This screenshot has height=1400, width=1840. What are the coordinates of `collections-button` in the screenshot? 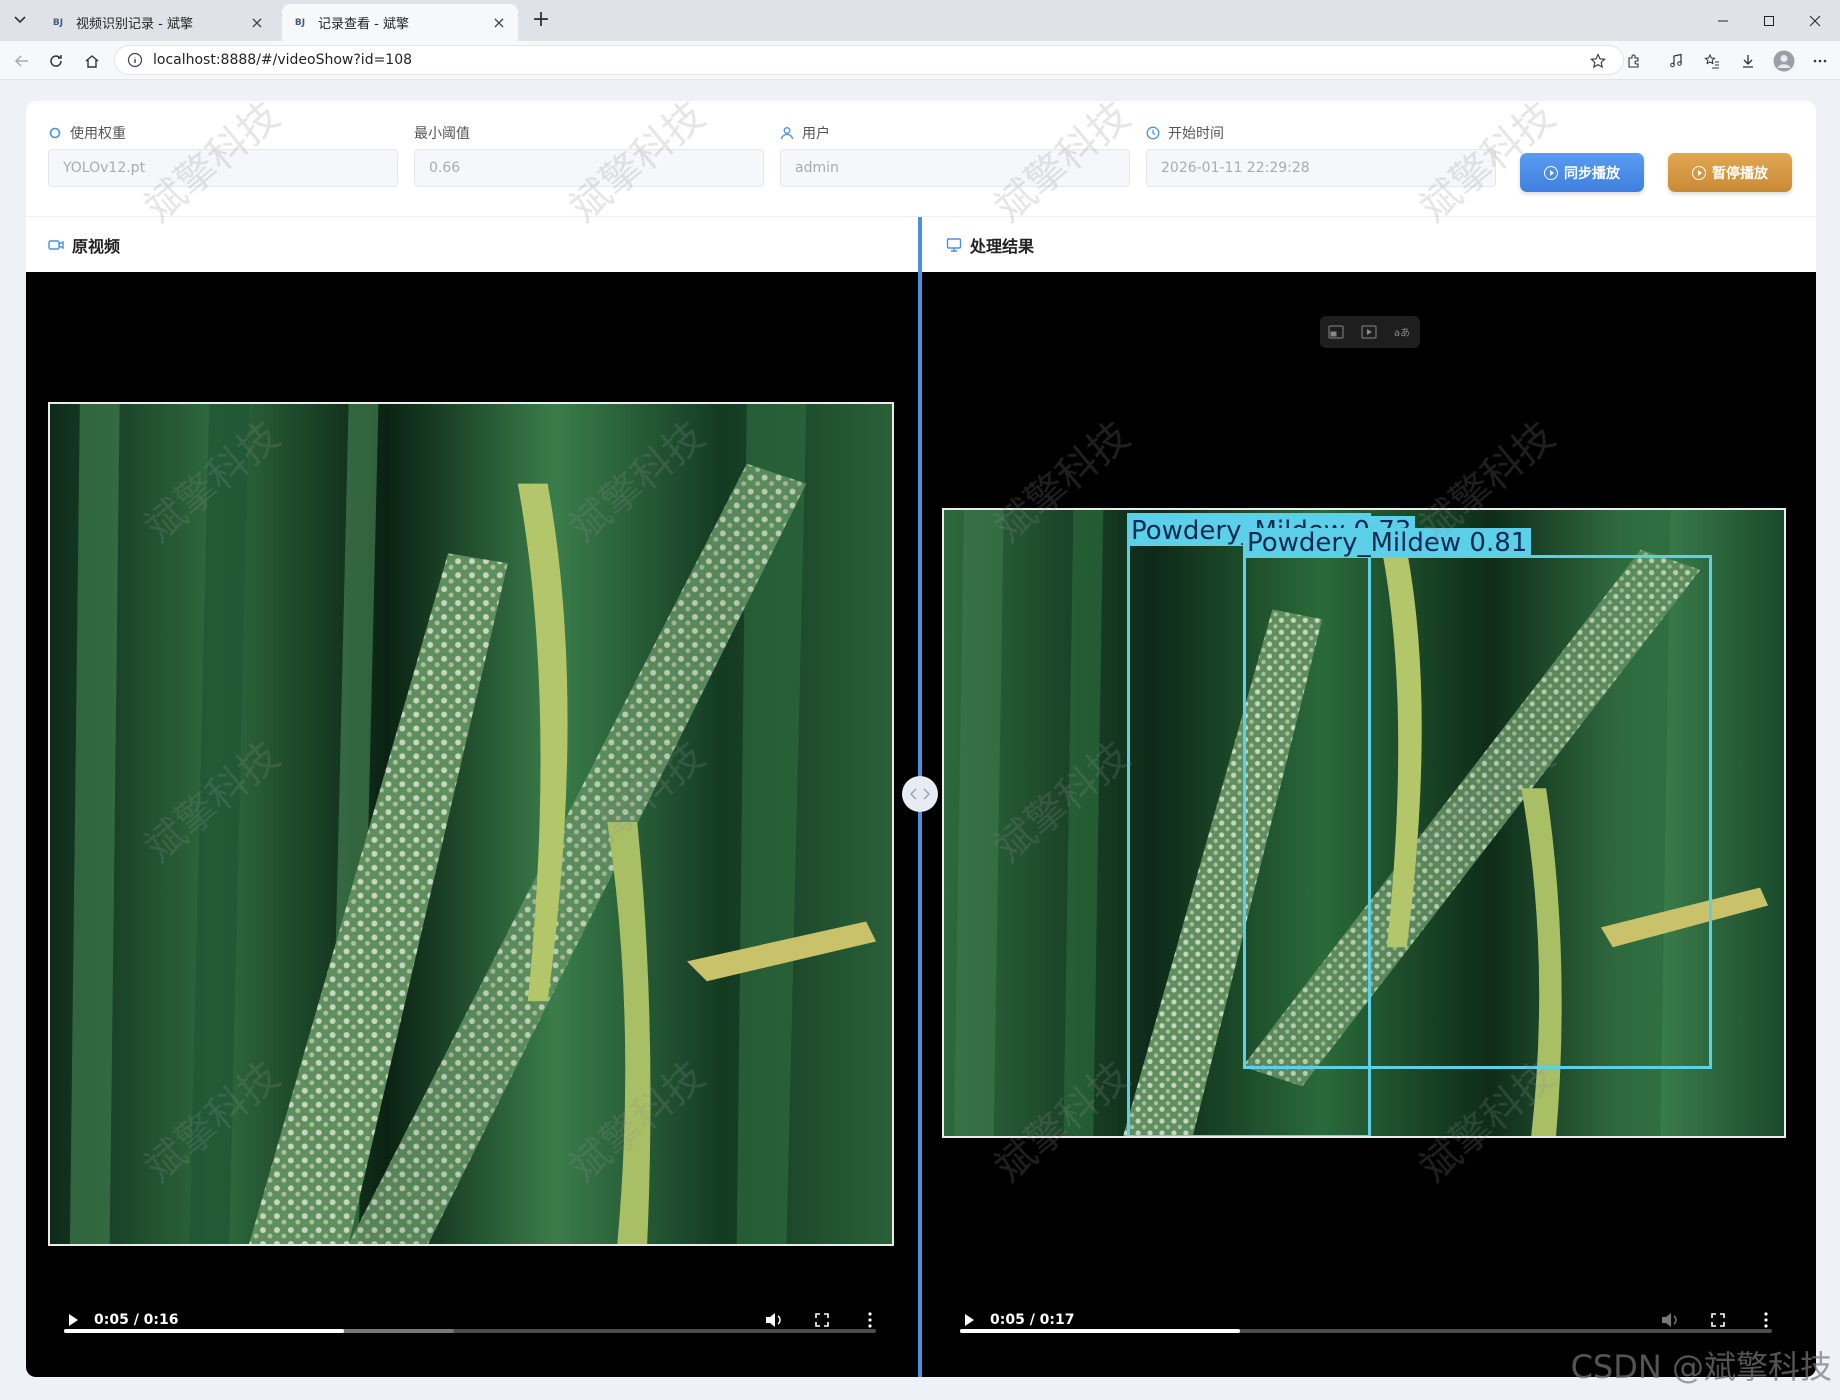 It's located at (1712, 61).